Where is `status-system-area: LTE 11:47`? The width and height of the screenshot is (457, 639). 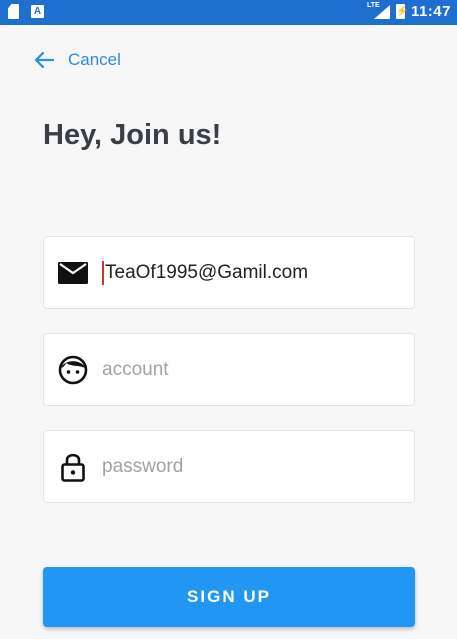
status-system-area: LTE 11:47 is located at coordinates (409, 11).